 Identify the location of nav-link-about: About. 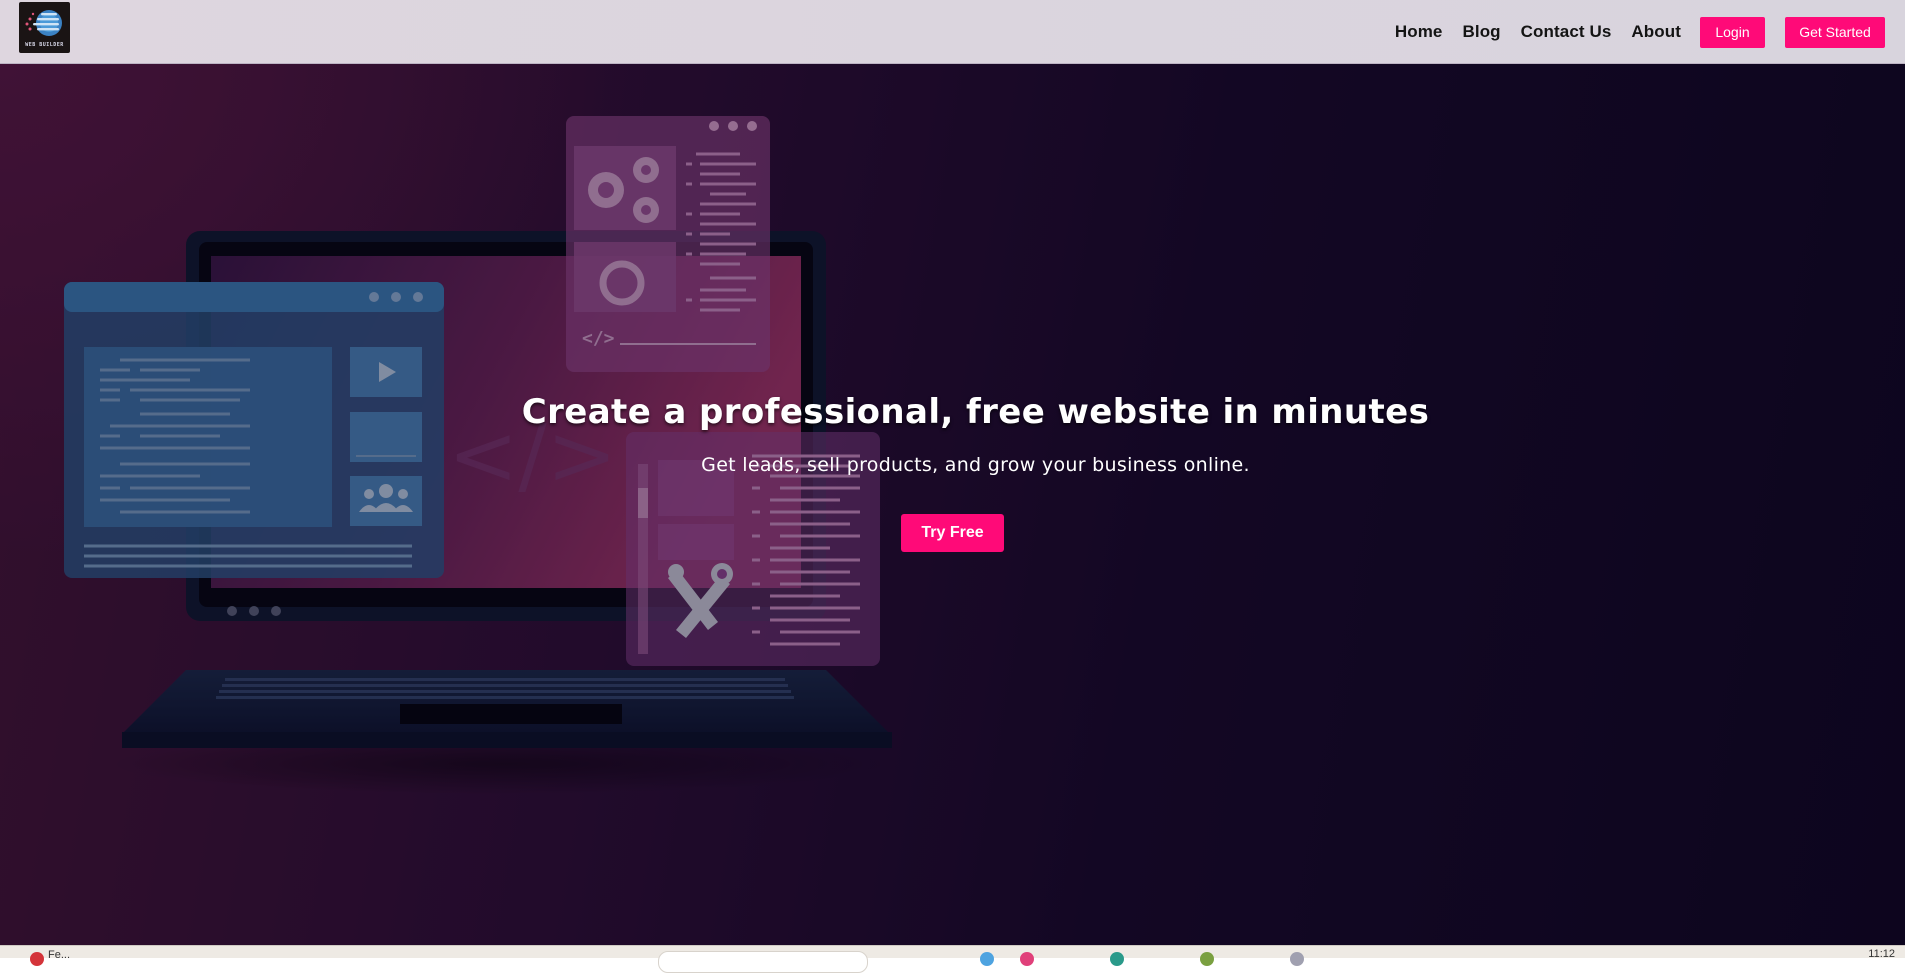
(1656, 32).